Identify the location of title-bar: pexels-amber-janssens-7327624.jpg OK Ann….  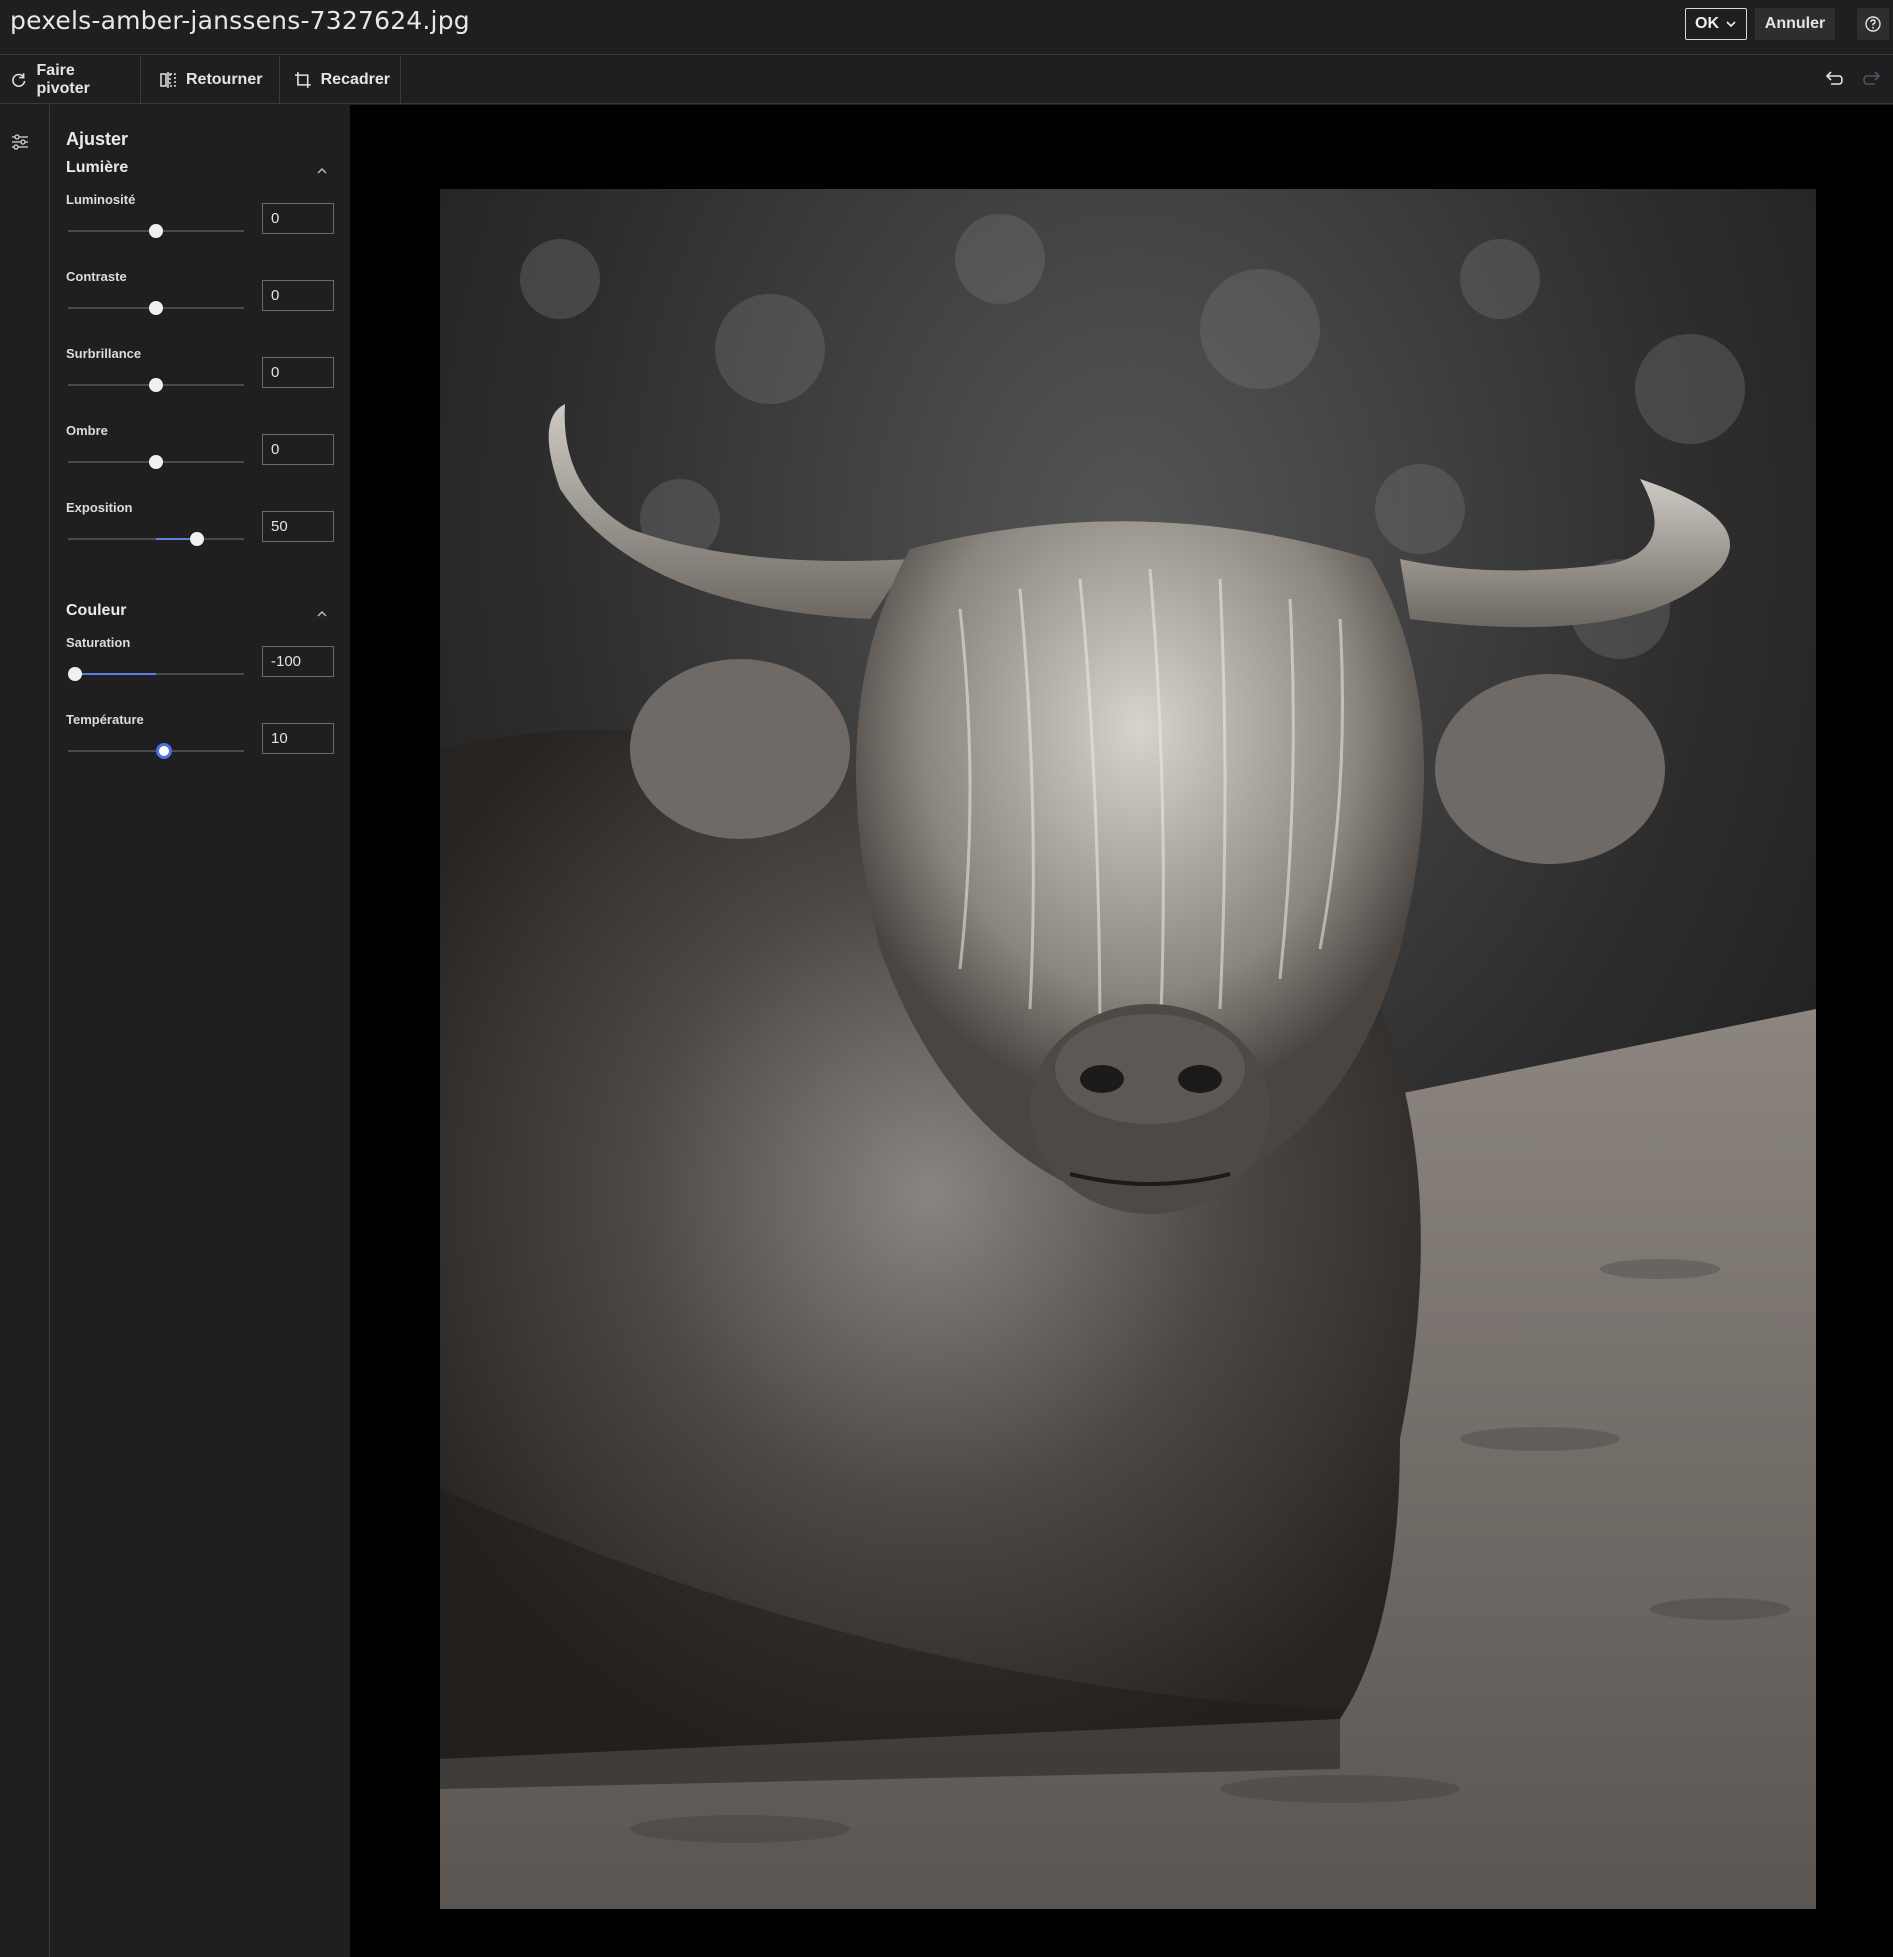
(946, 27).